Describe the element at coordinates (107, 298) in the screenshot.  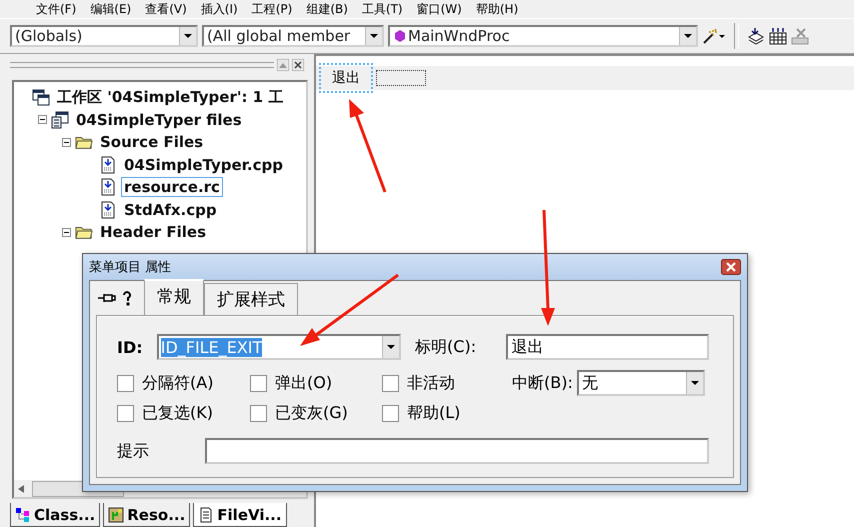
I see `pin-icon` at that location.